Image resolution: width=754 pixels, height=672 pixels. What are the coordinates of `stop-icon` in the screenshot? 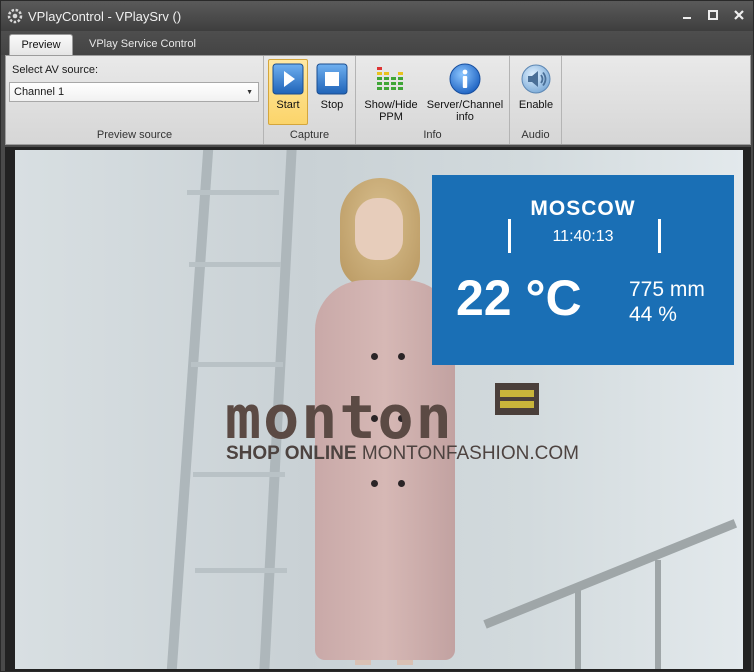 It's located at (332, 79).